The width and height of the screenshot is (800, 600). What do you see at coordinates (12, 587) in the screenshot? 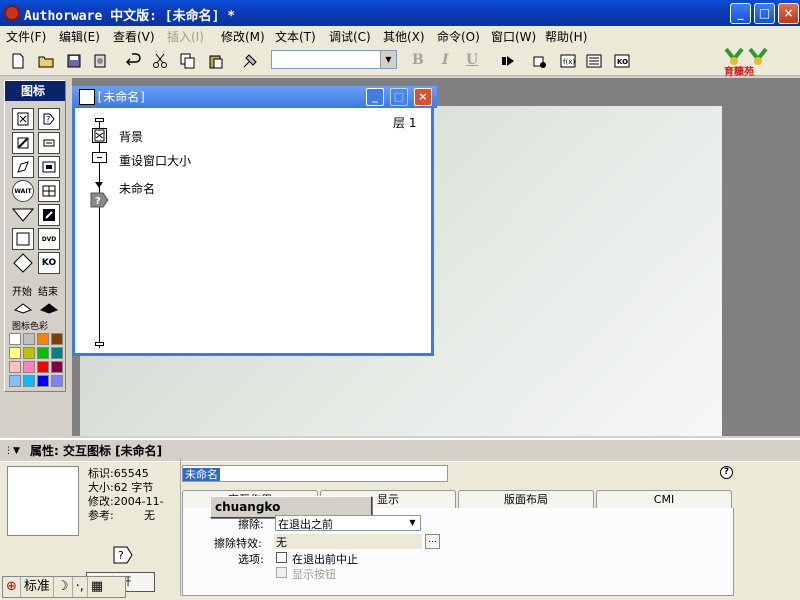
I see `ime-logo-icon: ⊕` at bounding box center [12, 587].